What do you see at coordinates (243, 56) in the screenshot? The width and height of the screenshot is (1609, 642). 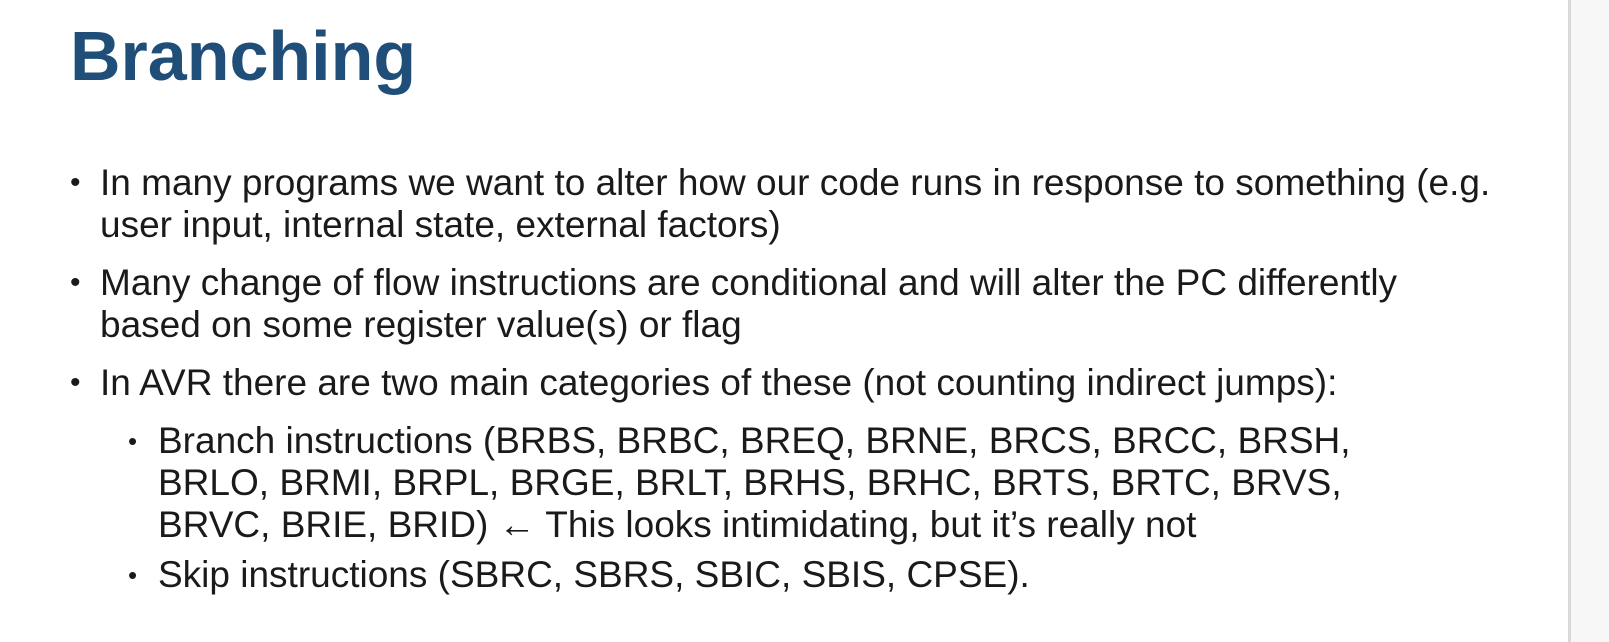 I see `slide-title: Branching` at bounding box center [243, 56].